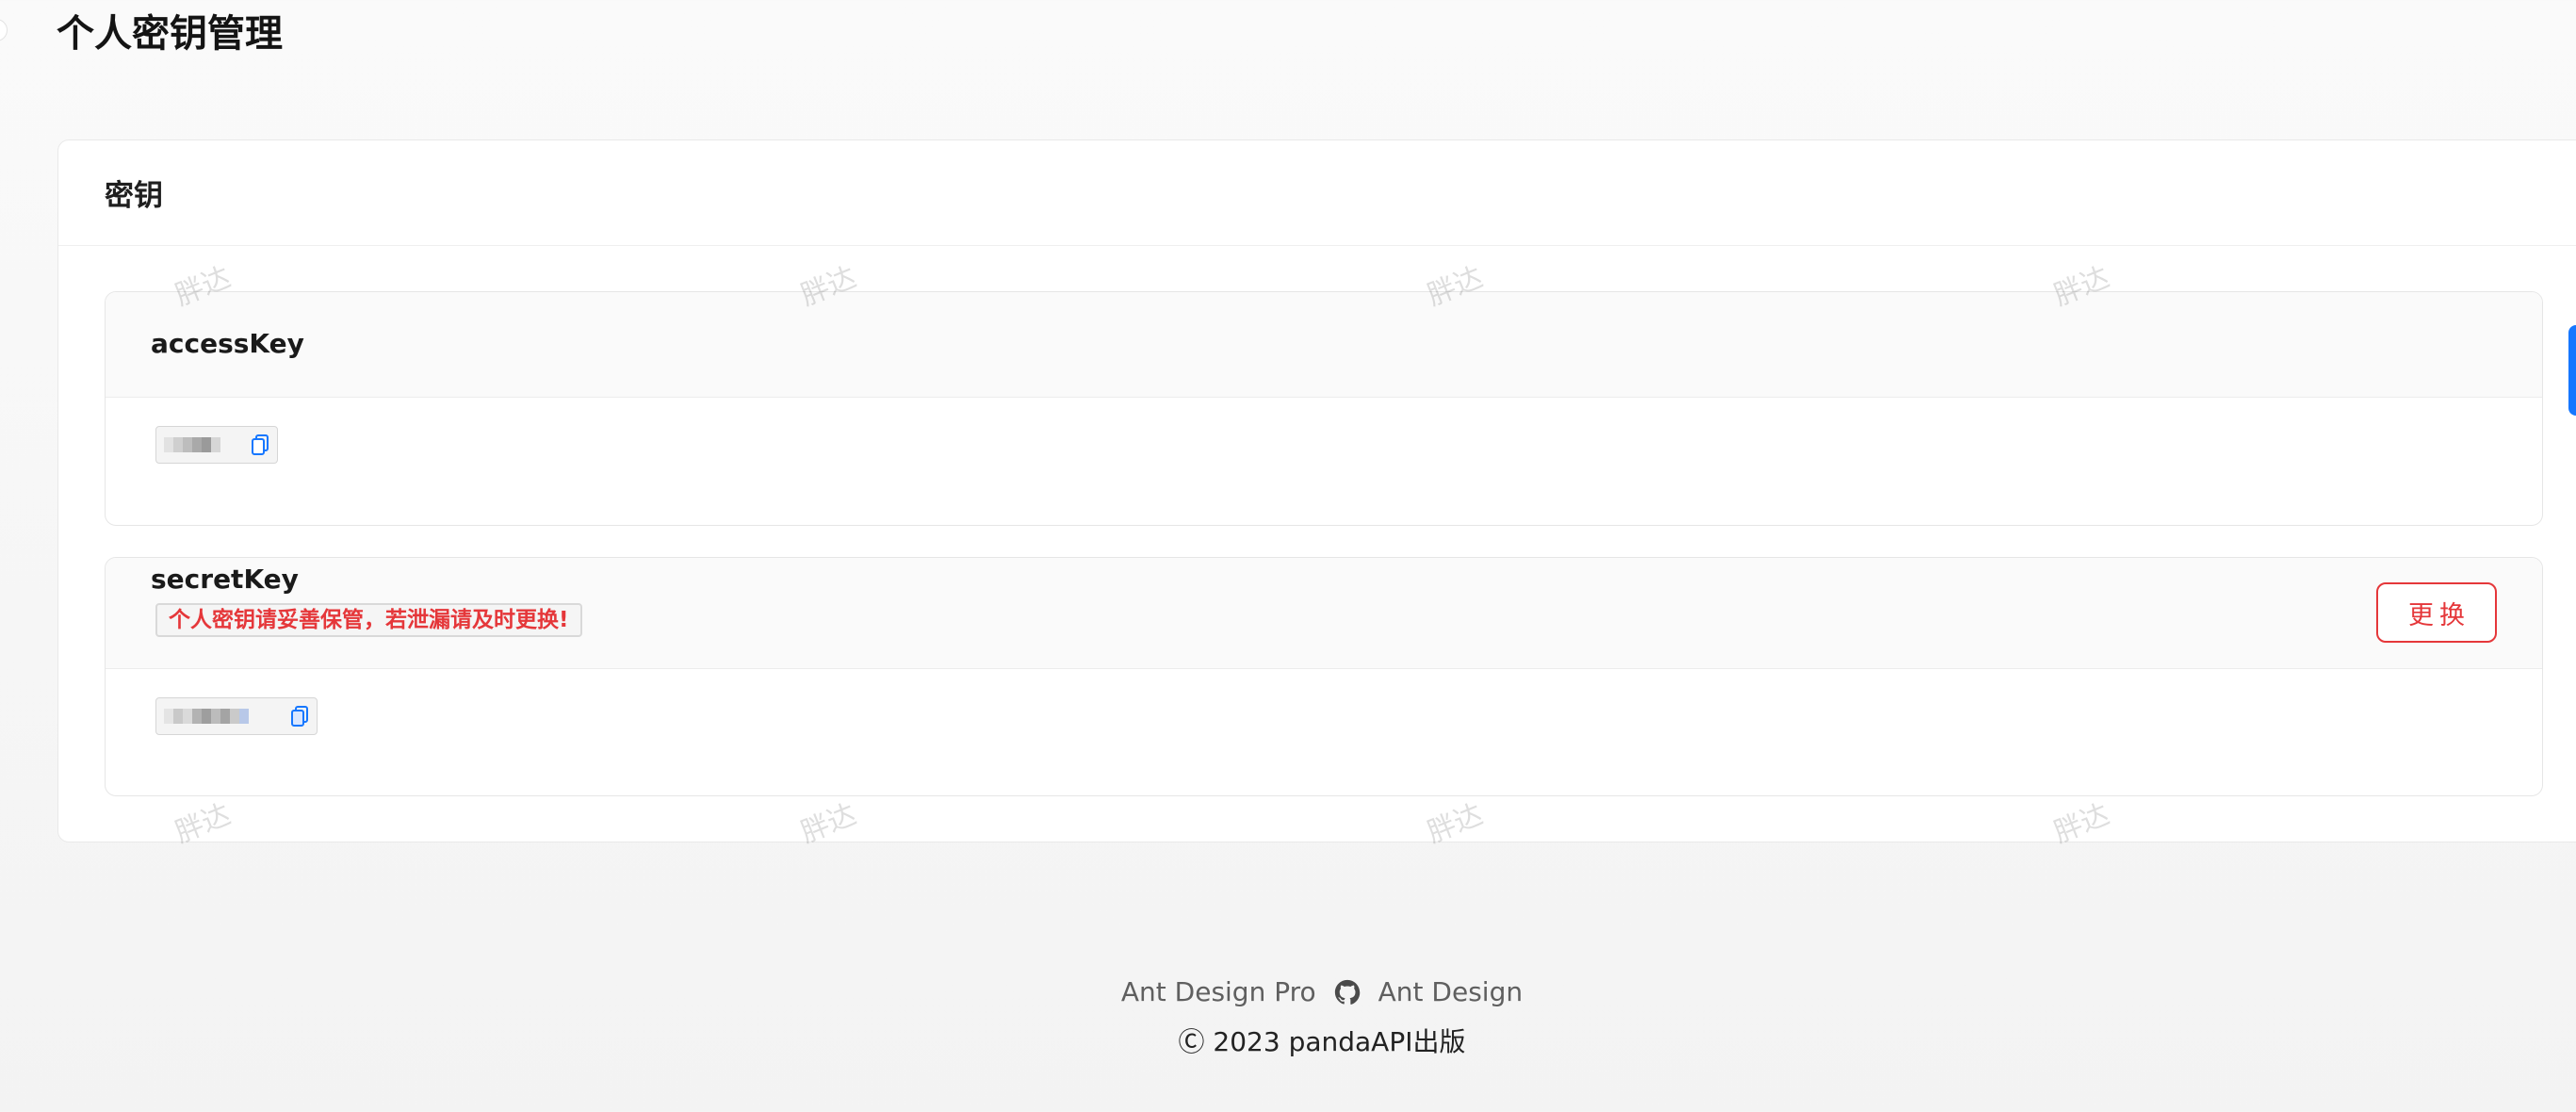 This screenshot has width=2576, height=1112. Describe the element at coordinates (2572, 370) in the screenshot. I see `floating-settings-handle` at that location.